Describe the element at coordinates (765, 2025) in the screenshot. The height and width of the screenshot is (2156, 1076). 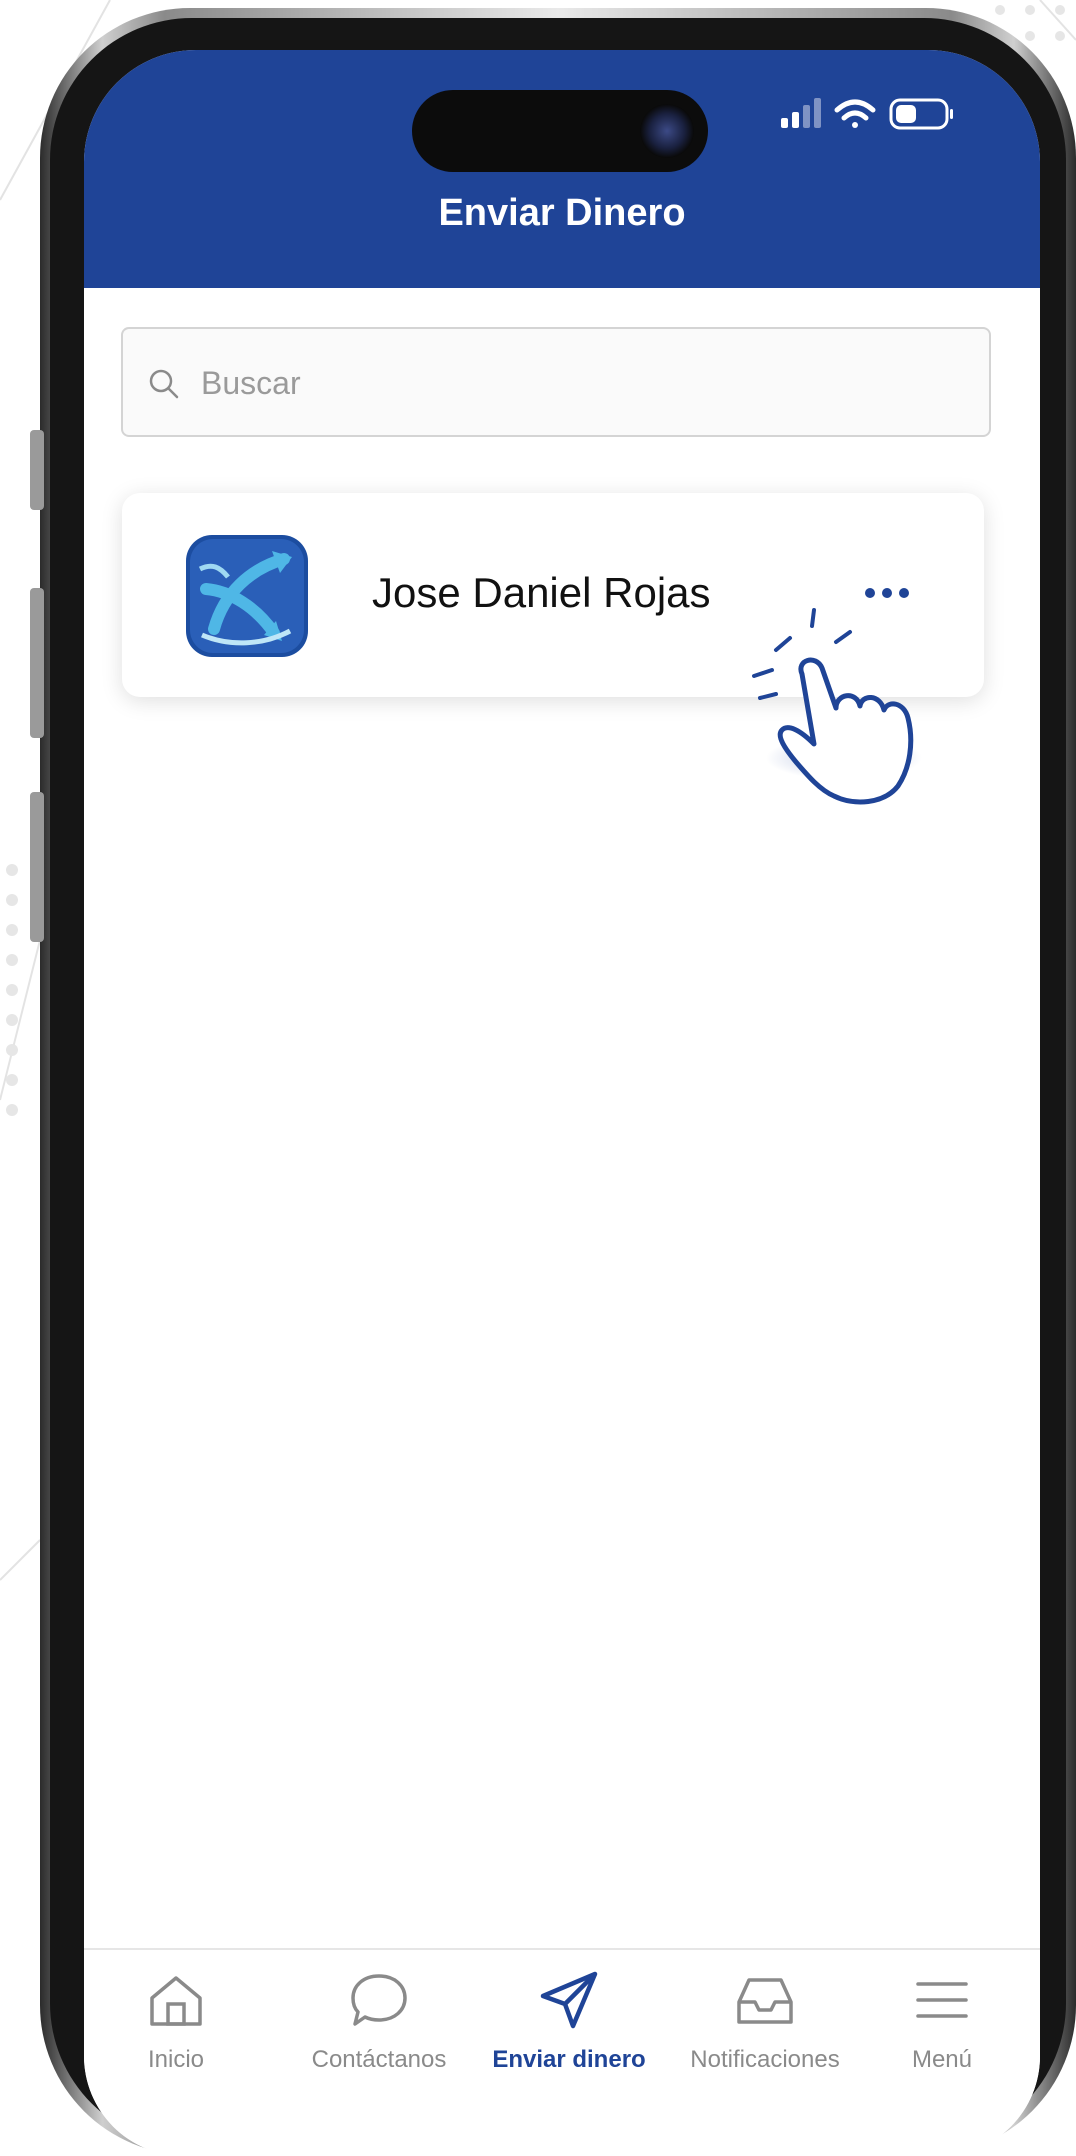
I see `nav-item-notificaciones: Notificaciones` at that location.